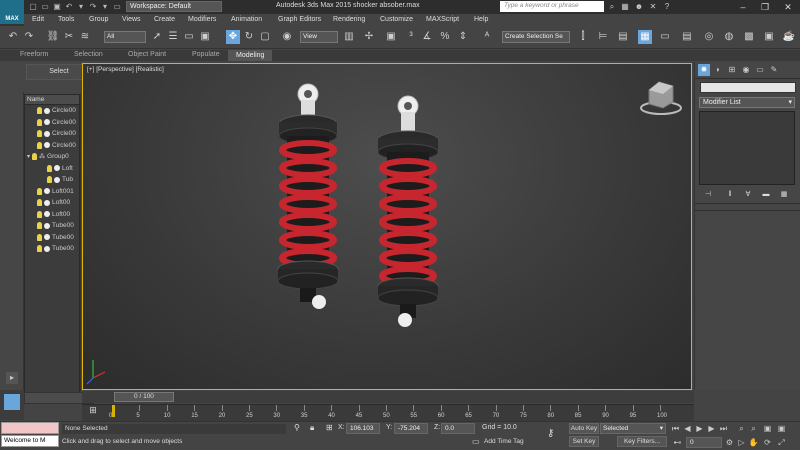 The image size is (800, 450). I want to click on menu-maxscript: MAXScript, so click(442, 19).